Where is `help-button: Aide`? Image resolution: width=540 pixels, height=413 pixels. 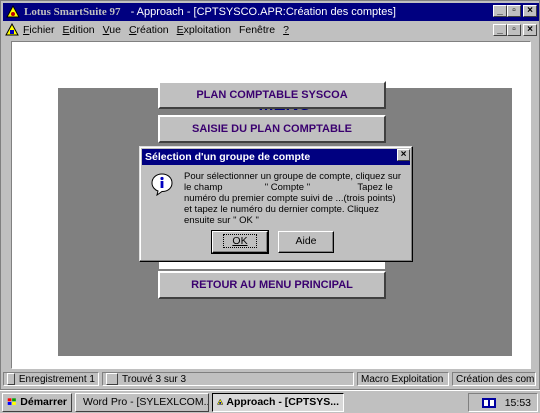 help-button: Aide is located at coordinates (306, 242).